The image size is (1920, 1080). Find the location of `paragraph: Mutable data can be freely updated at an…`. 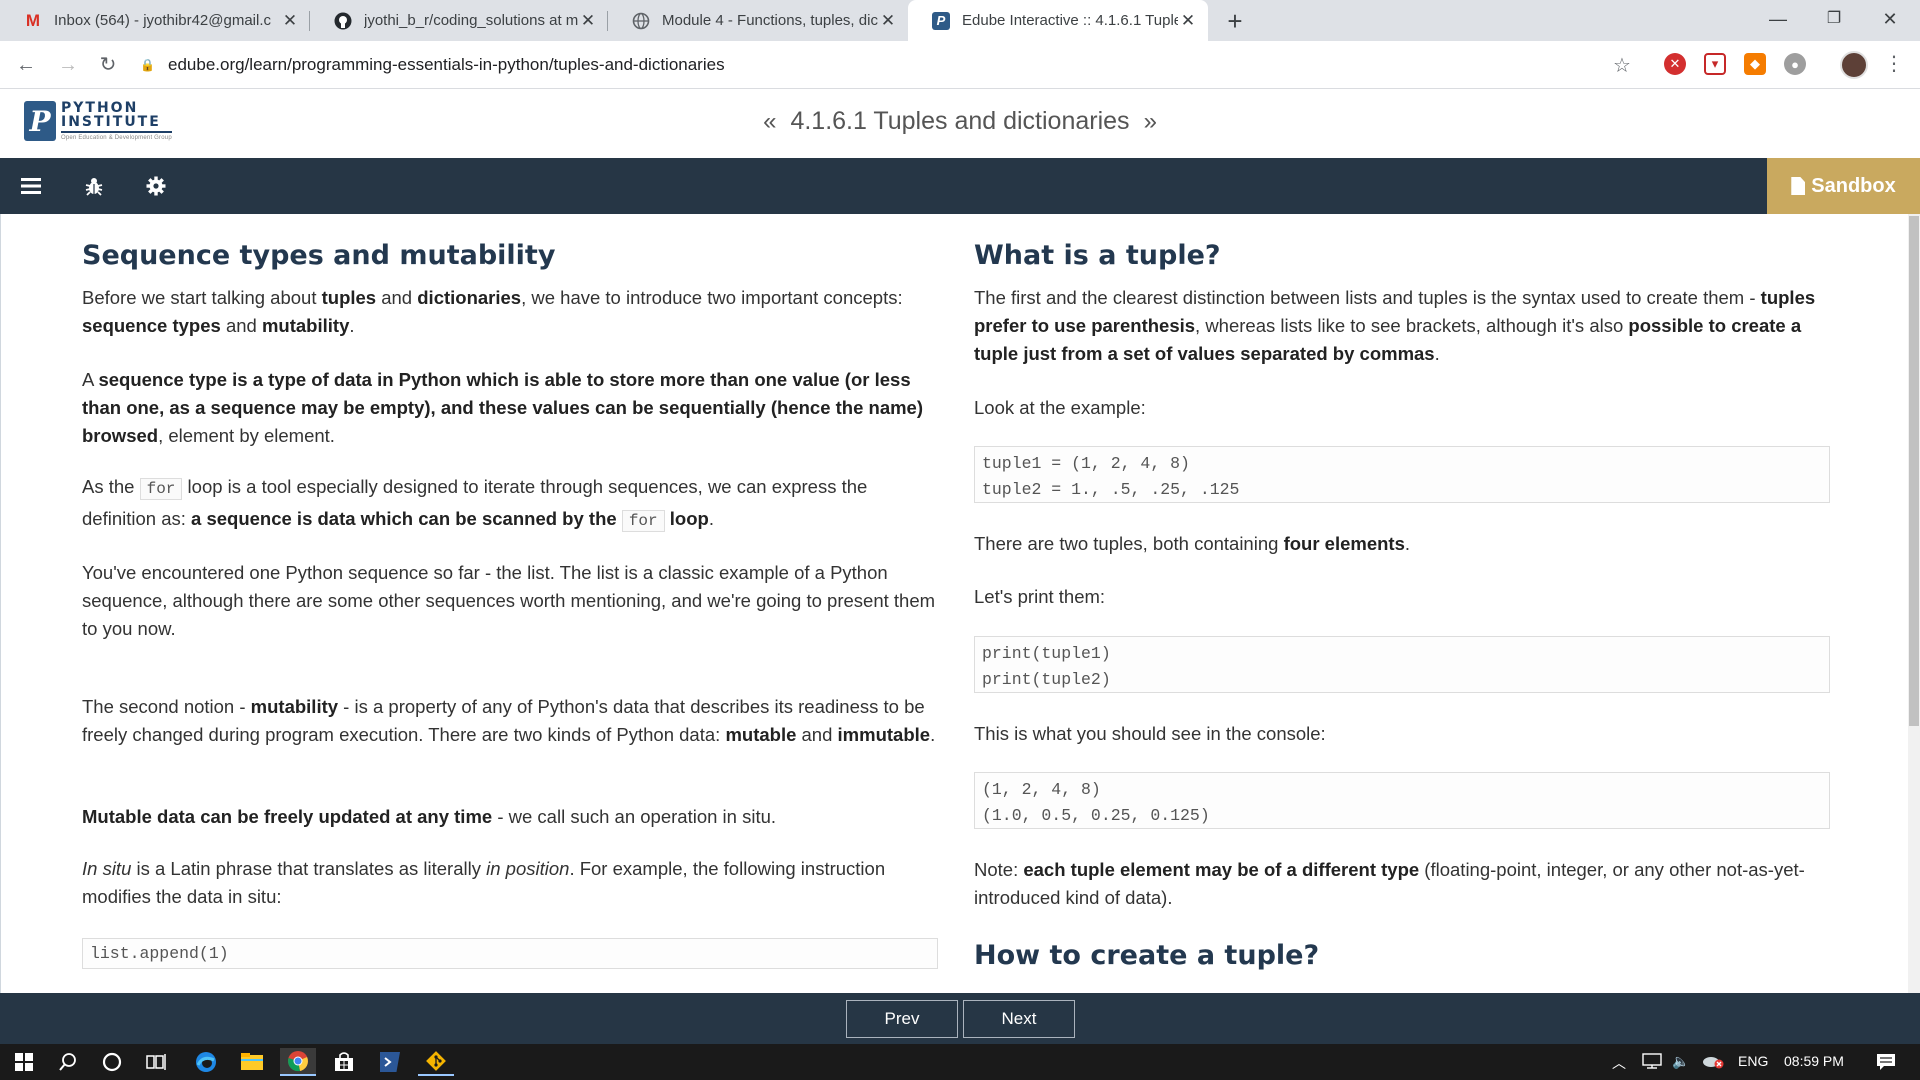

paragraph: Mutable data can be freely updated at an… is located at coordinates (429, 816).